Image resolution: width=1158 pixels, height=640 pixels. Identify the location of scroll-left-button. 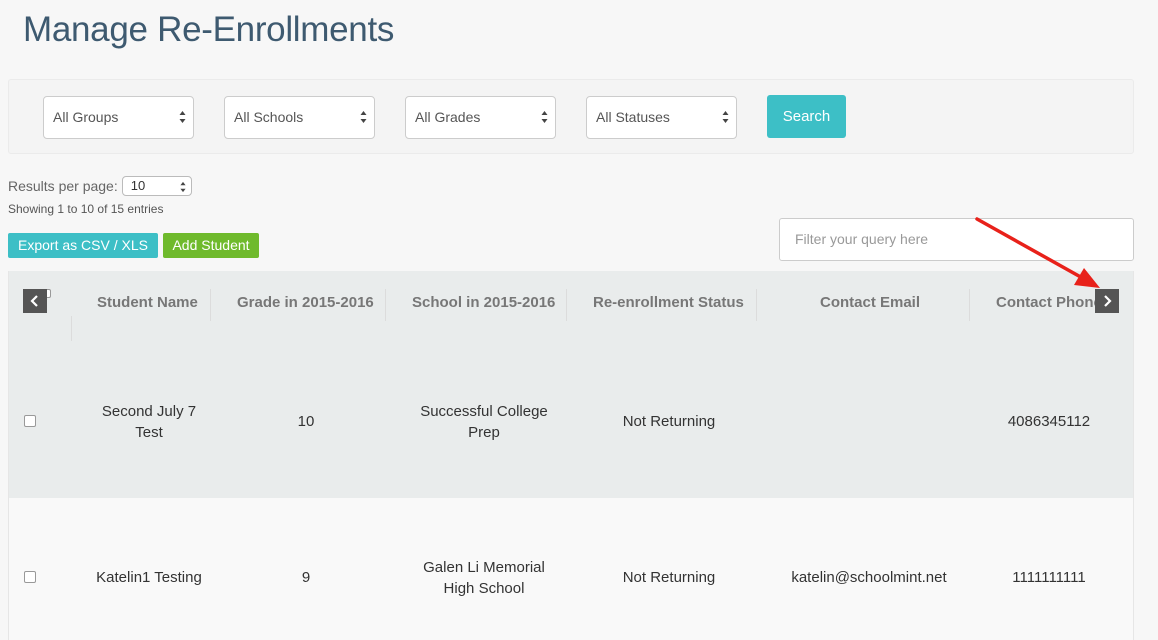
(35, 301).